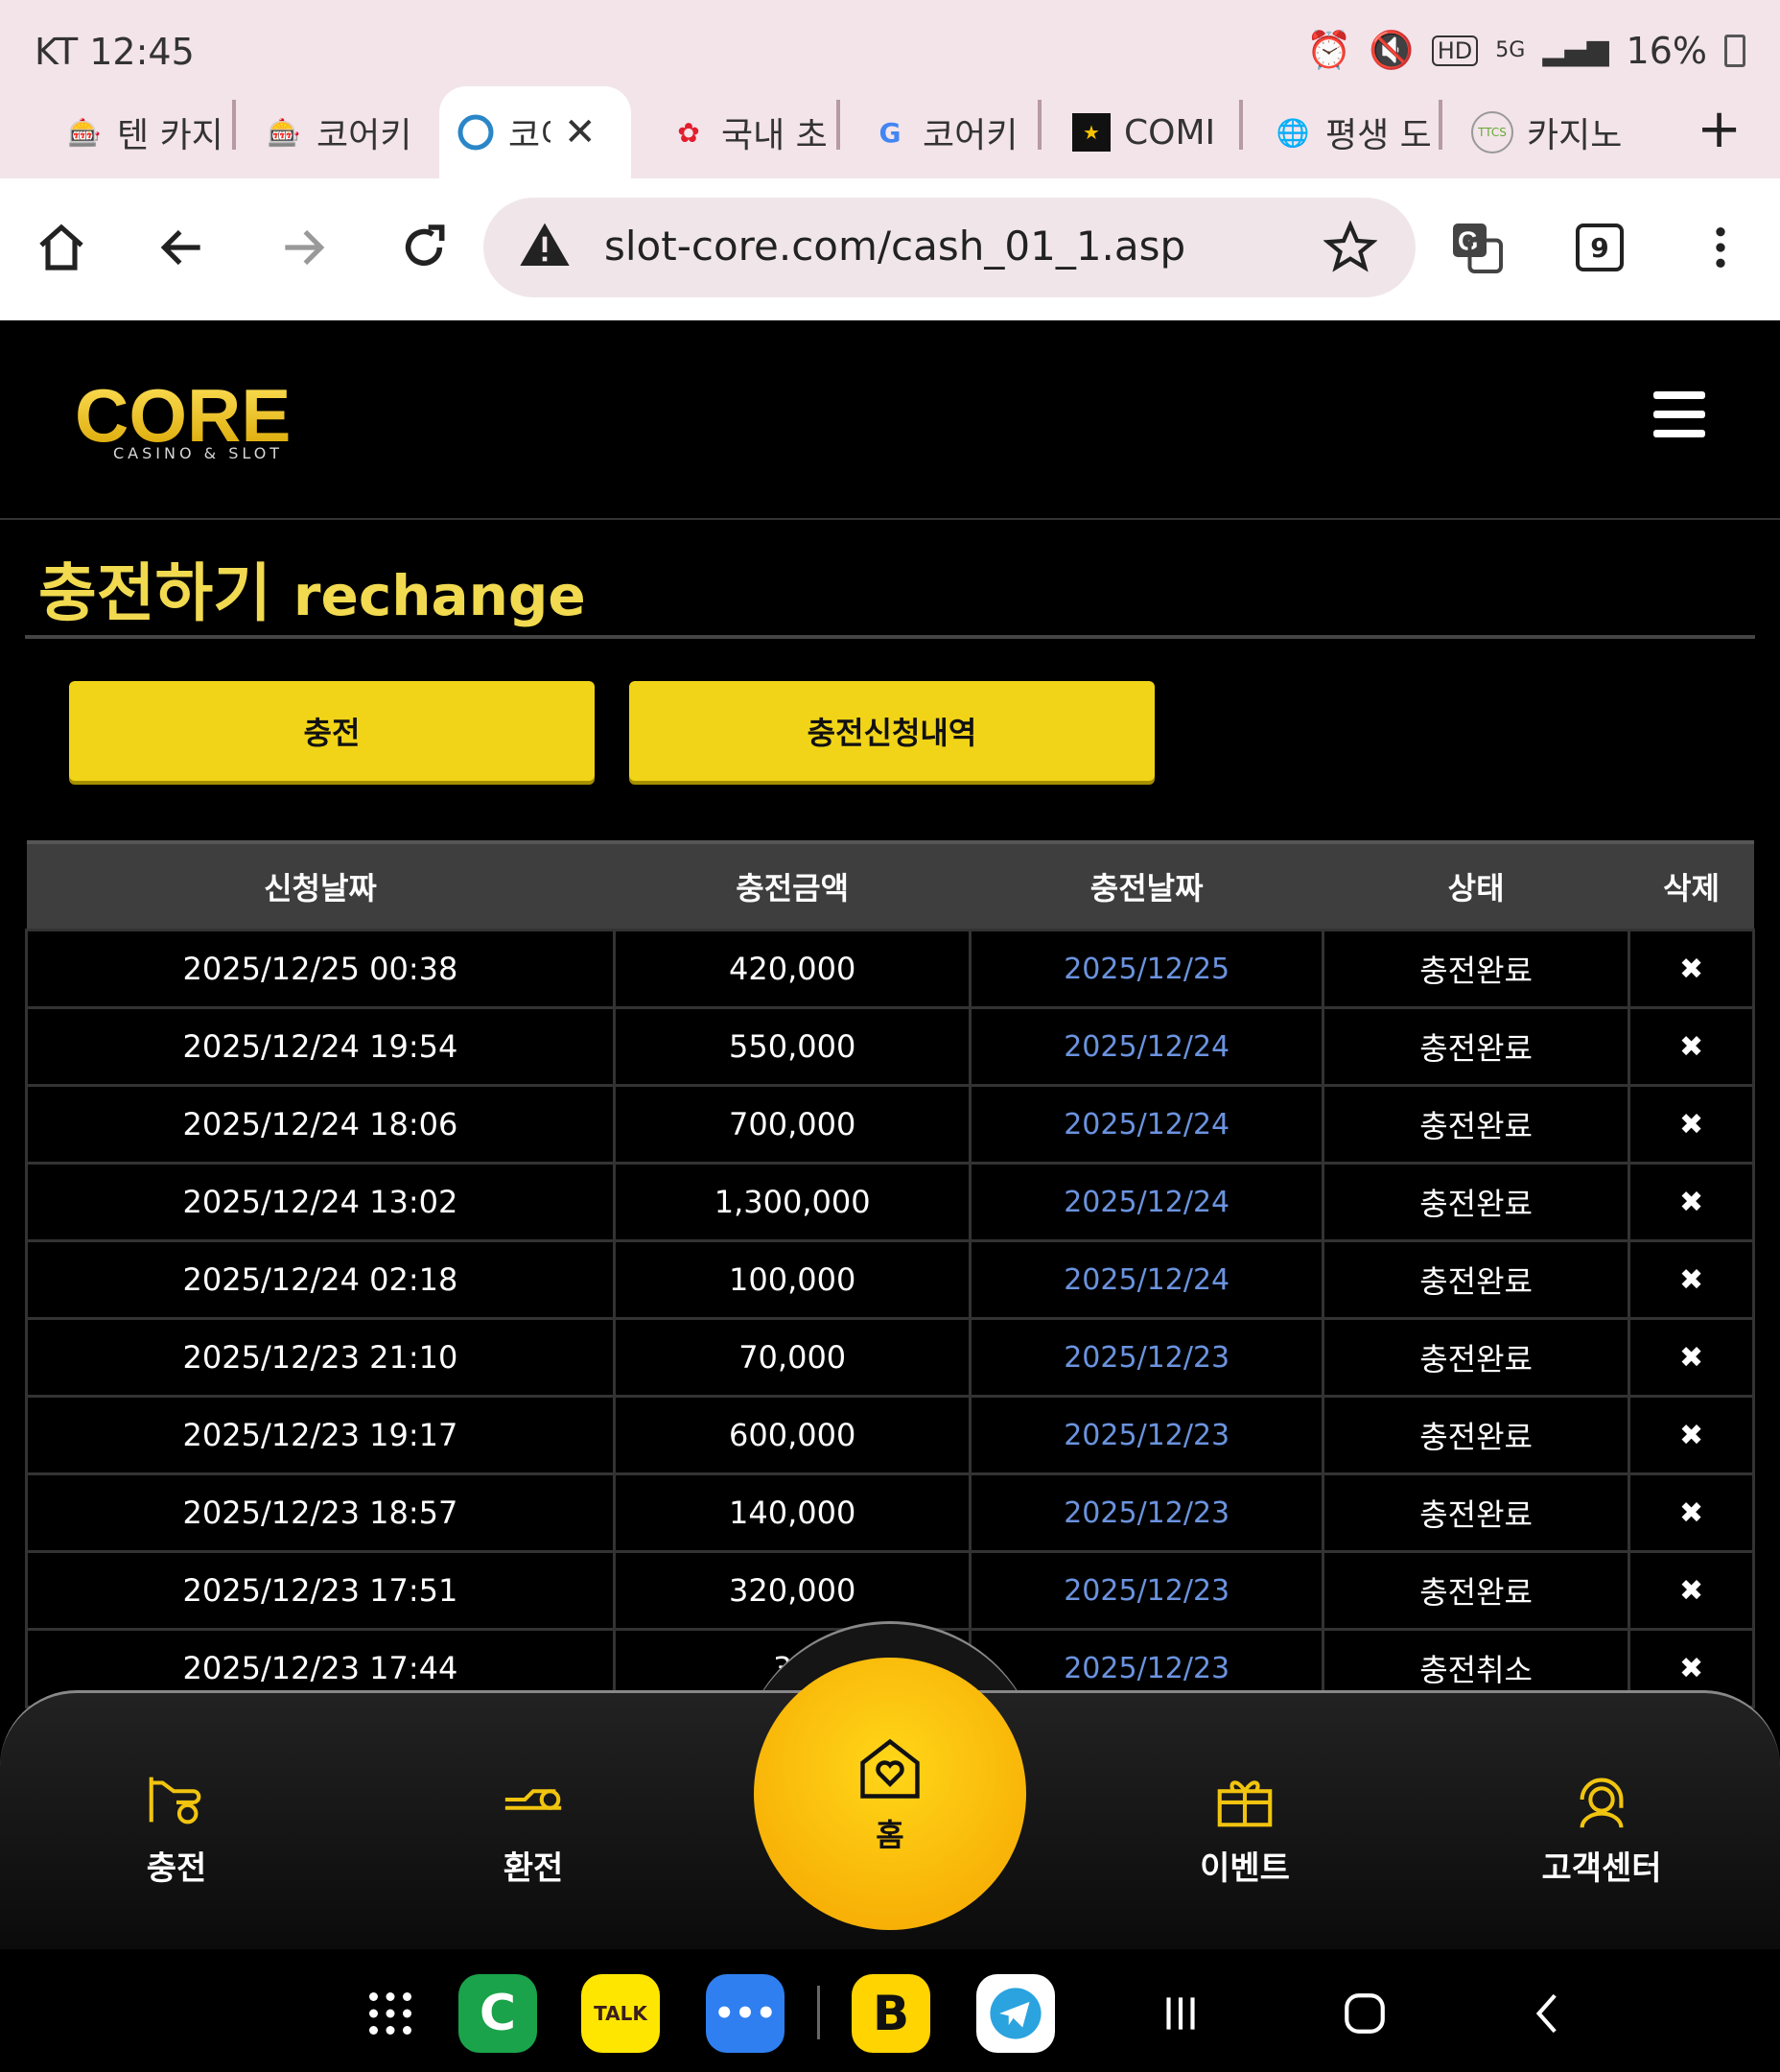 This screenshot has height=2072, width=1780. Describe the element at coordinates (1721, 247) in the screenshot. I see `more-menu-icon` at that location.